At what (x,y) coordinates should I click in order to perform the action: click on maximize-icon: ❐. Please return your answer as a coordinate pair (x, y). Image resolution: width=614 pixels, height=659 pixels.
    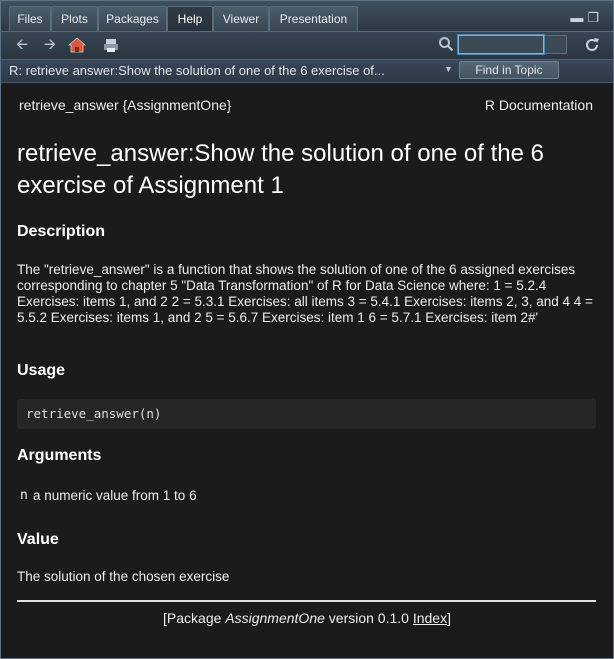
    Looking at the image, I should click on (593, 17).